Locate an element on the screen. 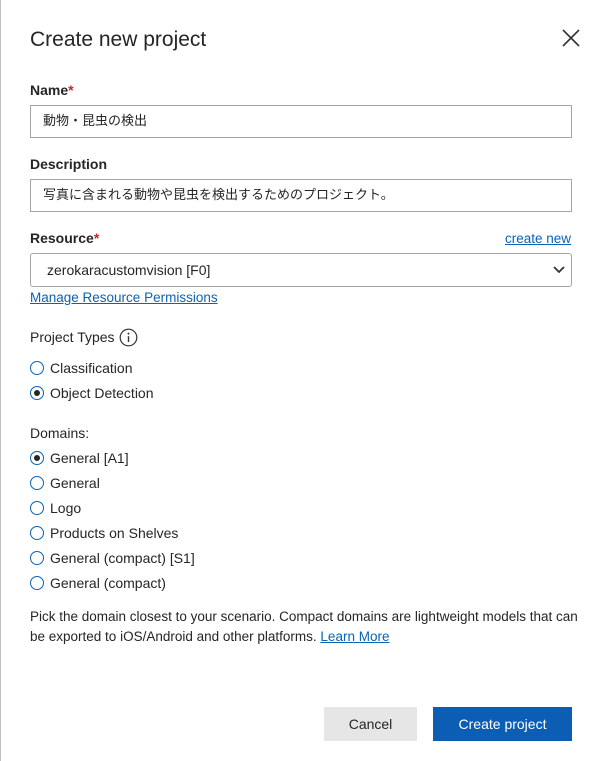  radio-logo is located at coordinates (37, 508).